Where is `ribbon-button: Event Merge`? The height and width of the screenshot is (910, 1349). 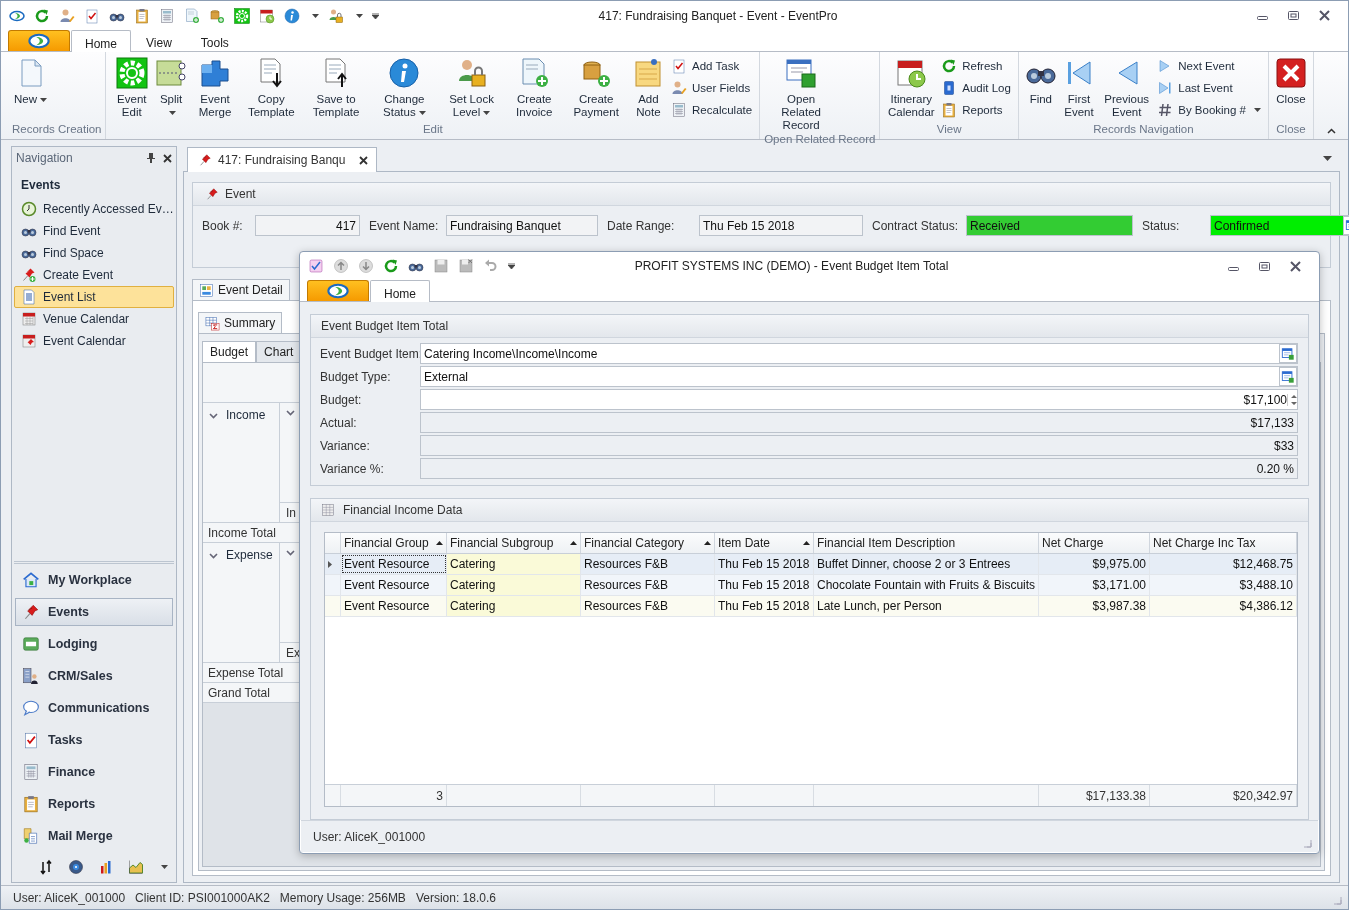 ribbon-button: Event Merge is located at coordinates (215, 88).